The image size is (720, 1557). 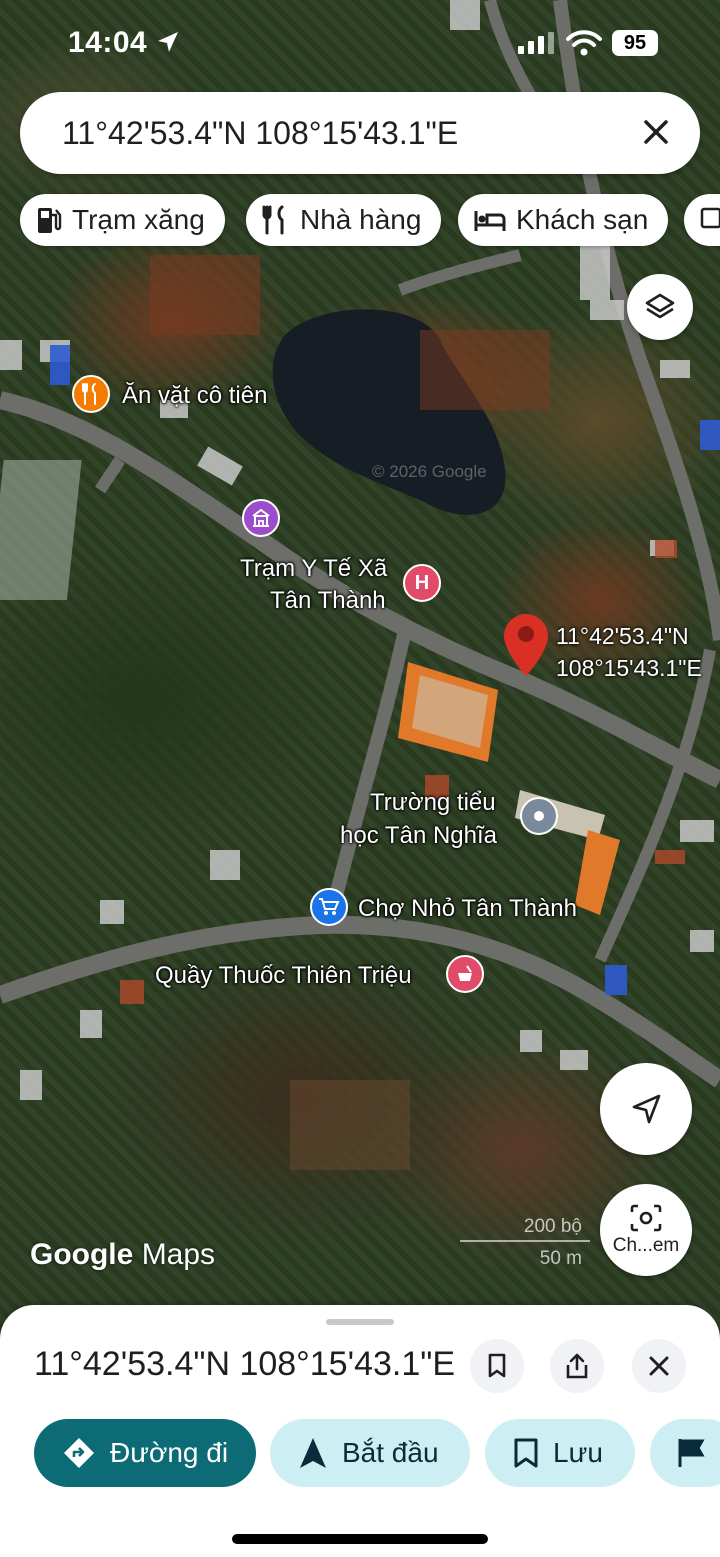 What do you see at coordinates (283, 976) in the screenshot?
I see `poi-quay-thuoc: Quầy Thuốc Thiên Triệu` at bounding box center [283, 976].